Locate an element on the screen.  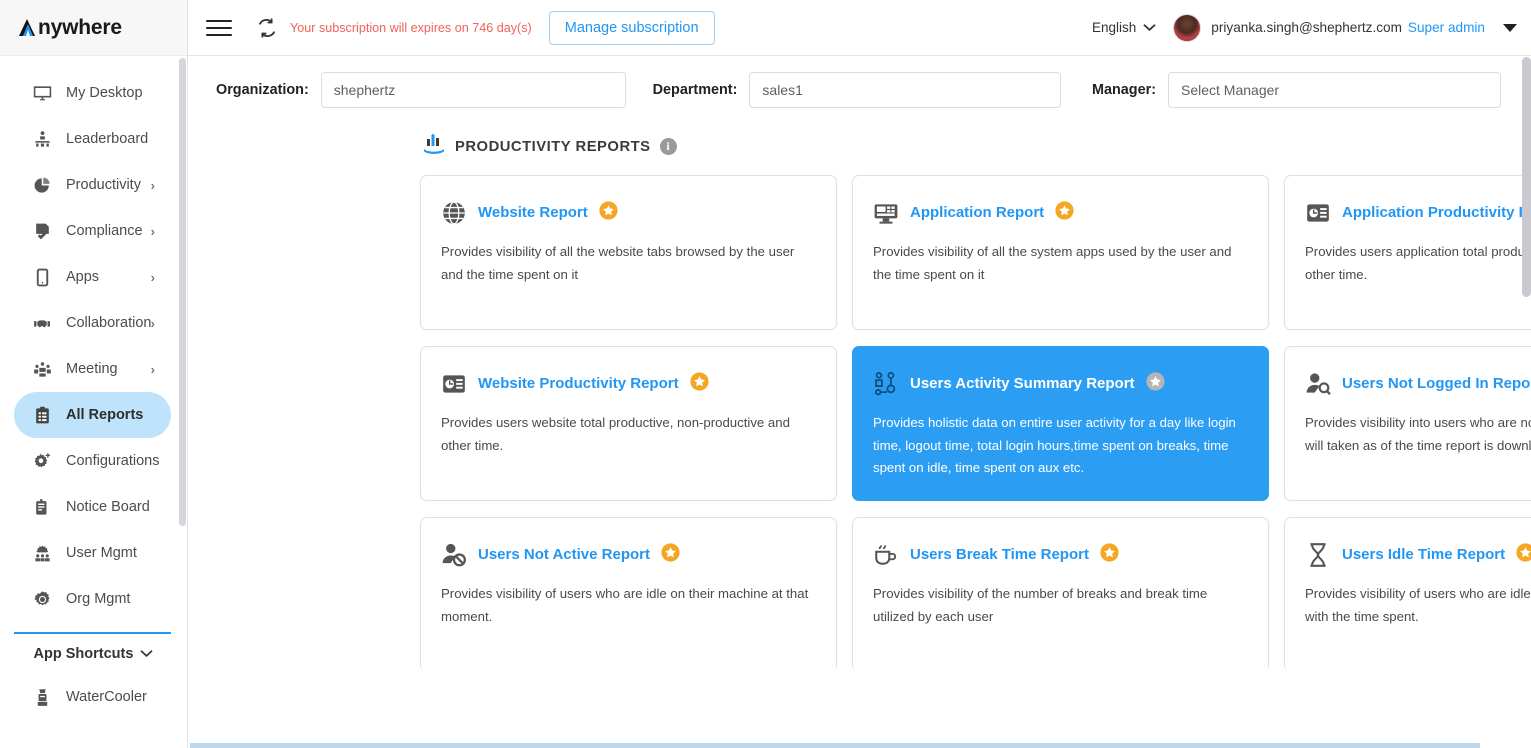
report-card-header: Website Productivity Report is located at coordinates (628, 384).